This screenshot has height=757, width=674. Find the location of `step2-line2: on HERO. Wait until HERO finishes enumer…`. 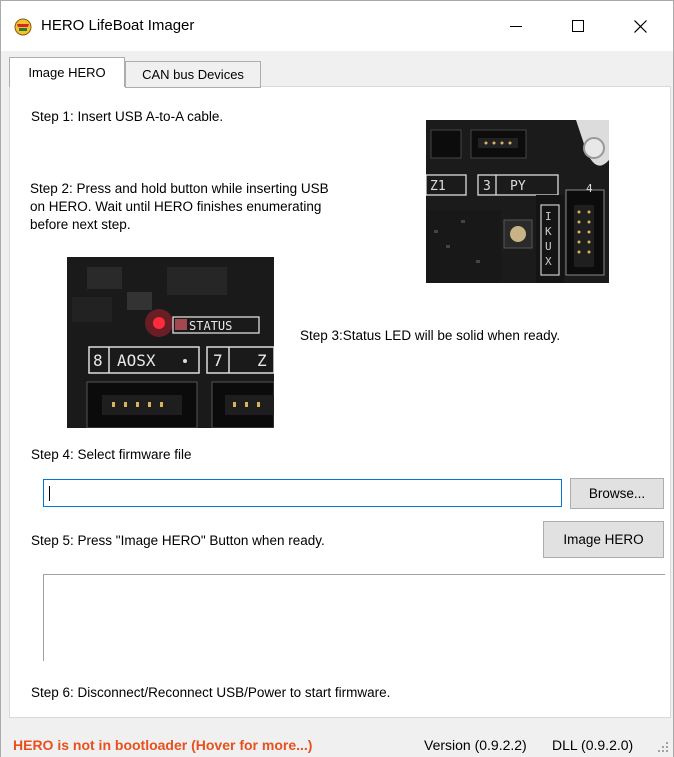

step2-line2: on HERO. Wait until HERO finishes enumer… is located at coordinates (176, 206).